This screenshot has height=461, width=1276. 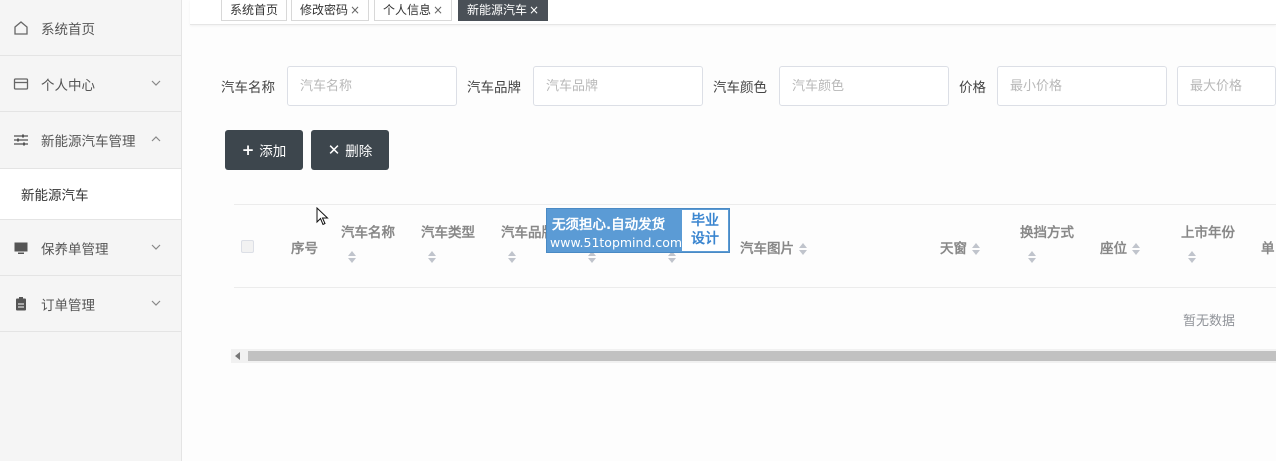 I want to click on column-header-index: 序号, so click(x=304, y=249).